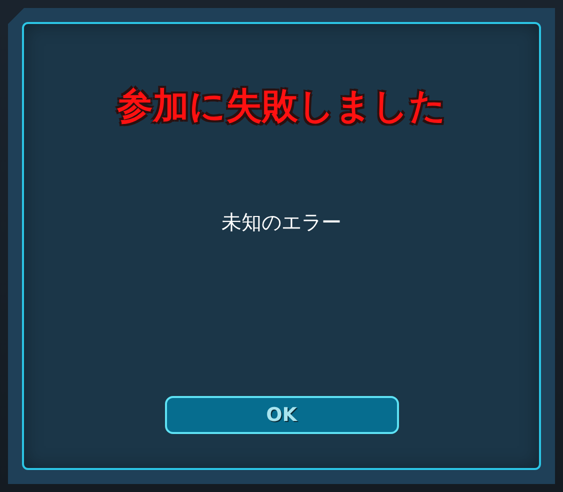 The height and width of the screenshot is (492, 563). Describe the element at coordinates (281, 415) in the screenshot. I see `ok-button: OK` at that location.